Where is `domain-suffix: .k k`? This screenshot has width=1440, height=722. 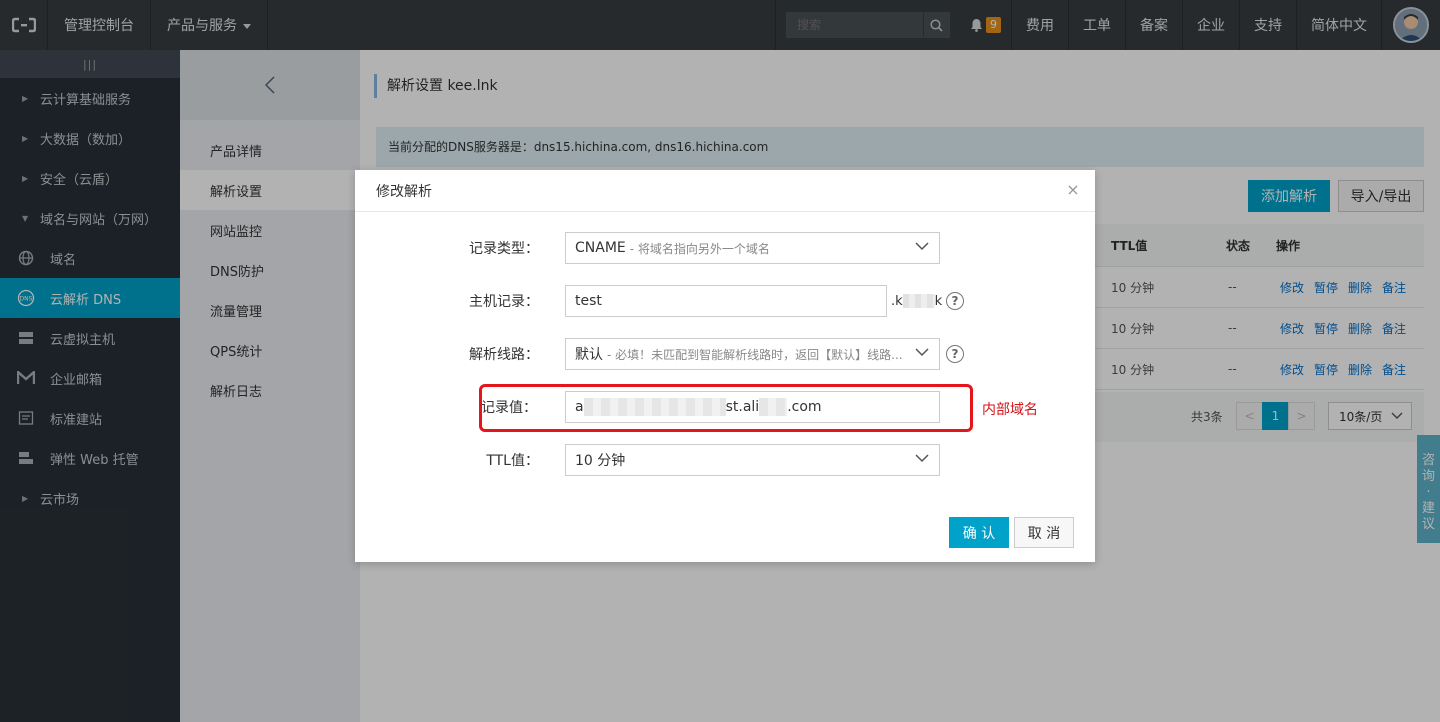
domain-suffix: .k k is located at coordinates (916, 301).